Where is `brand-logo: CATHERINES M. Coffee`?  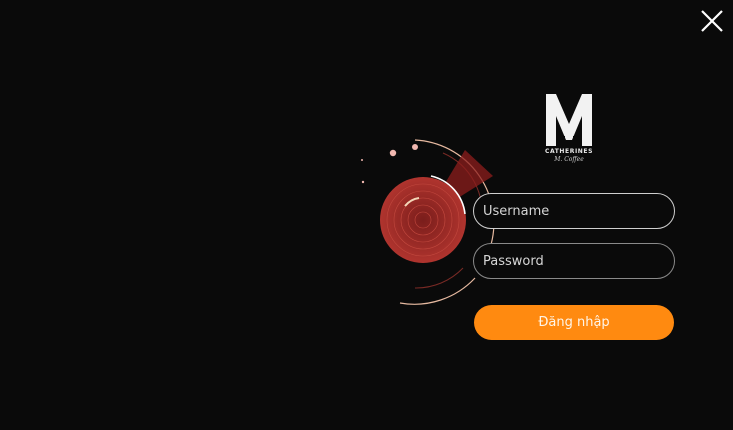 brand-logo: CATHERINES M. Coffee is located at coordinates (569, 130).